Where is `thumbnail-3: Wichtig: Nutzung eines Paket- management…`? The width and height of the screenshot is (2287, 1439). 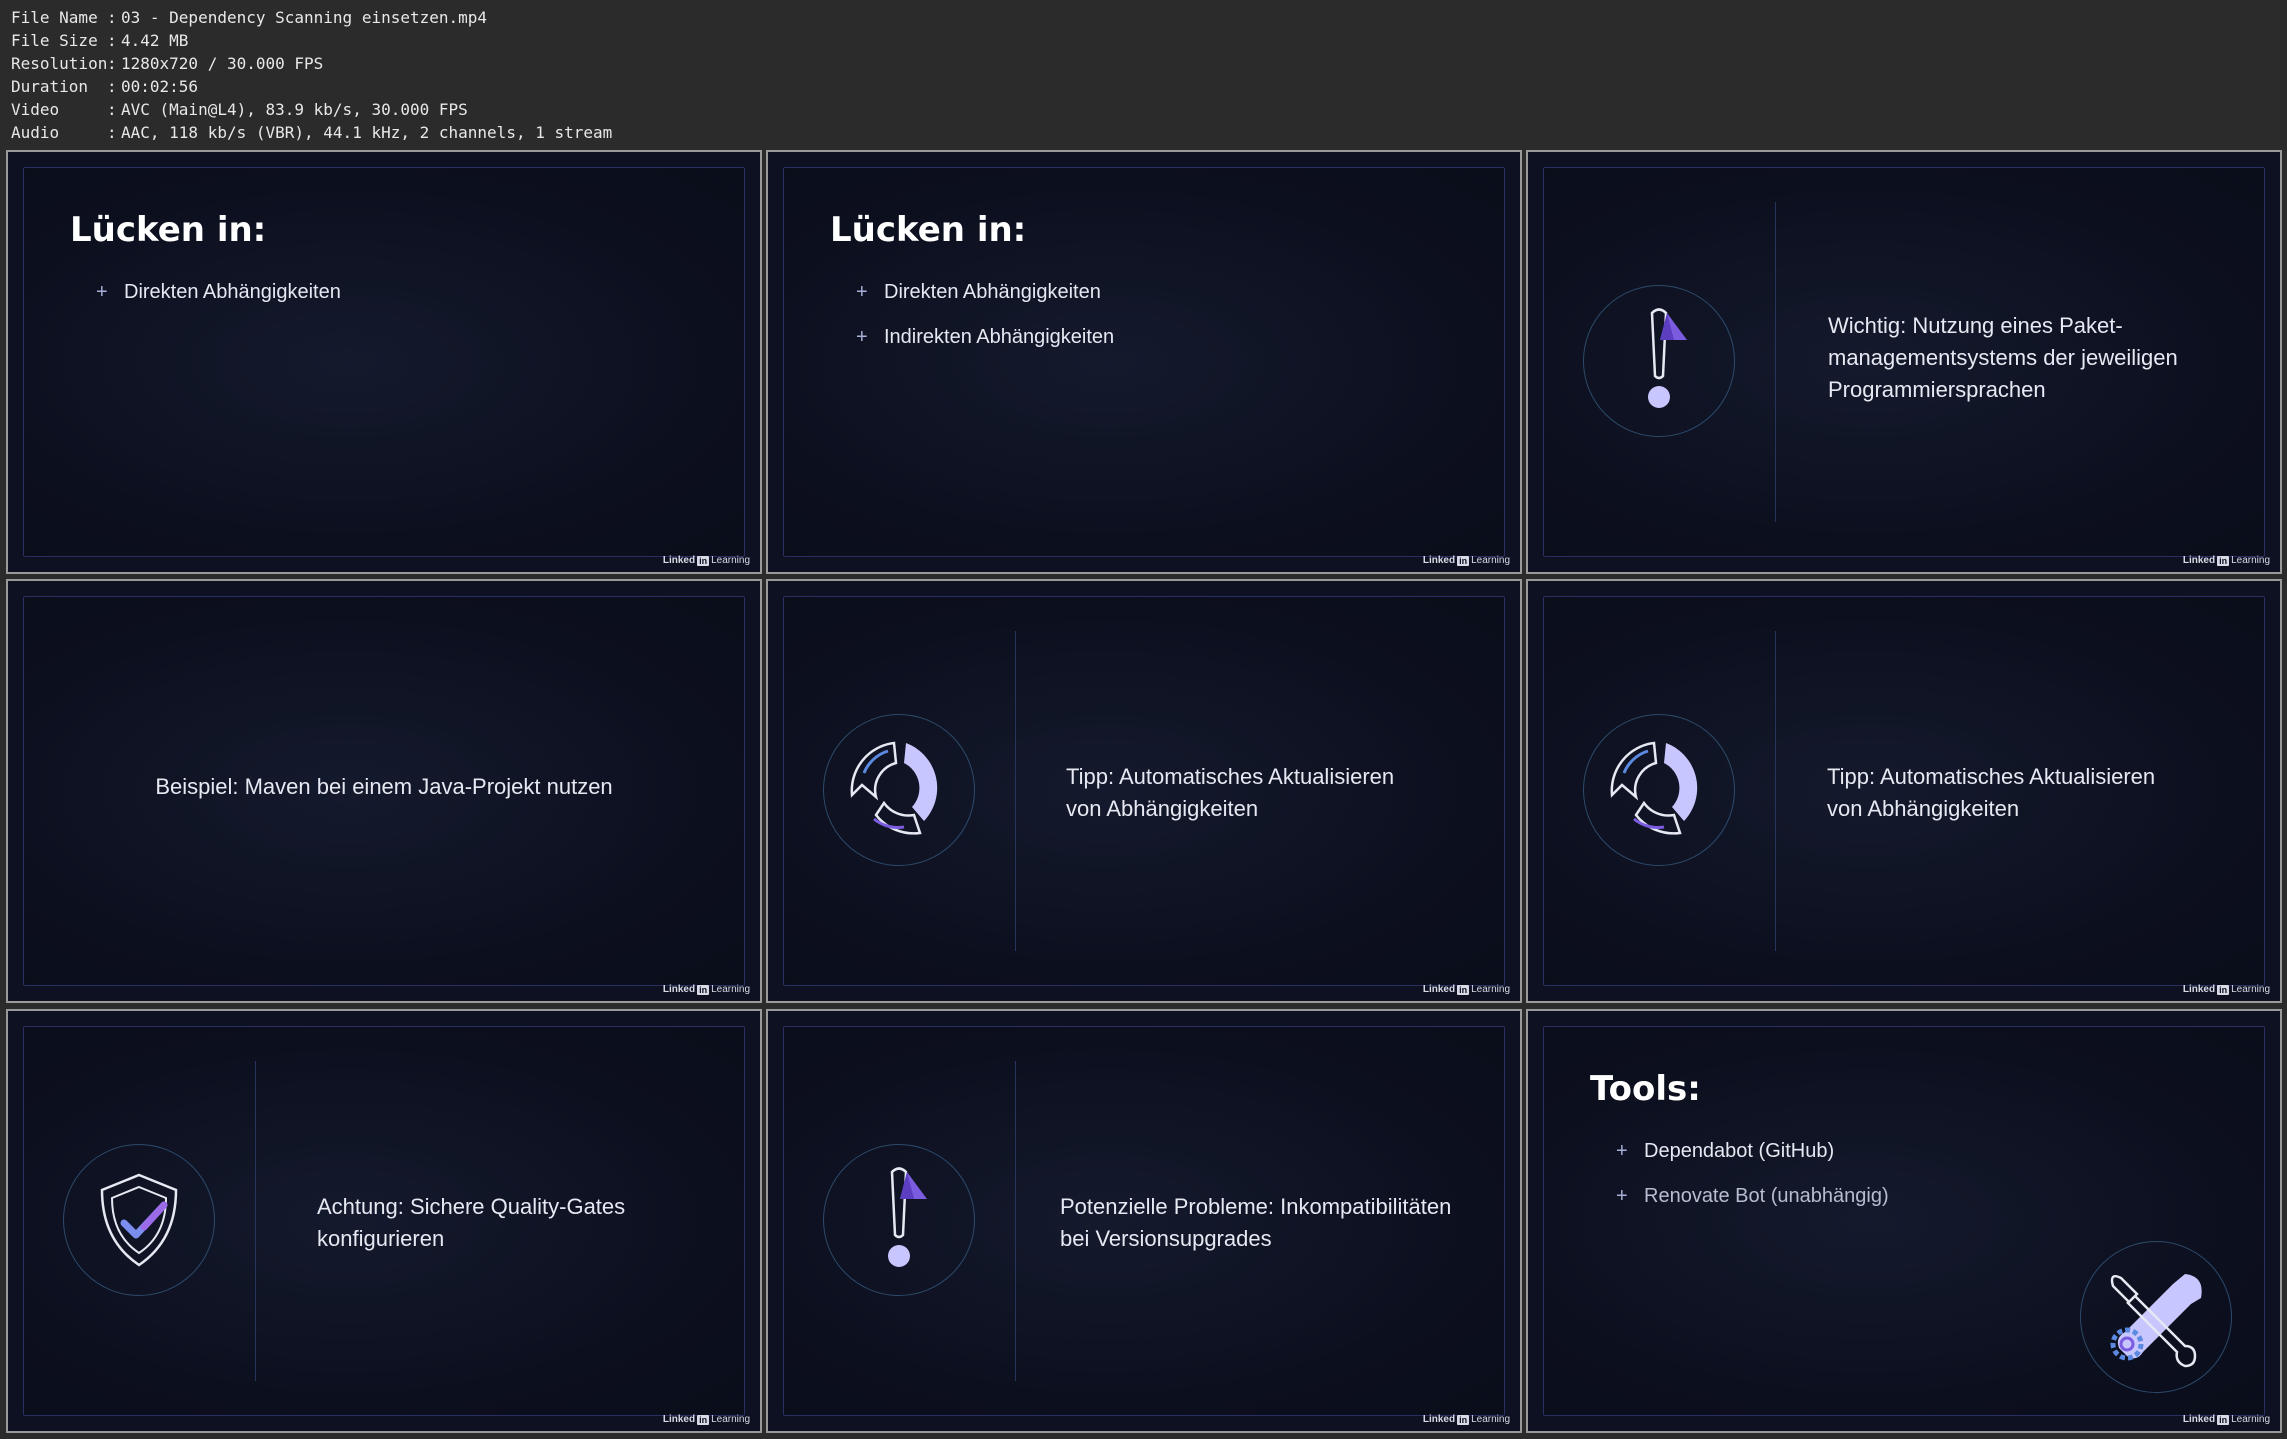 thumbnail-3: Wichtig: Nutzung eines Paket- management… is located at coordinates (1904, 362).